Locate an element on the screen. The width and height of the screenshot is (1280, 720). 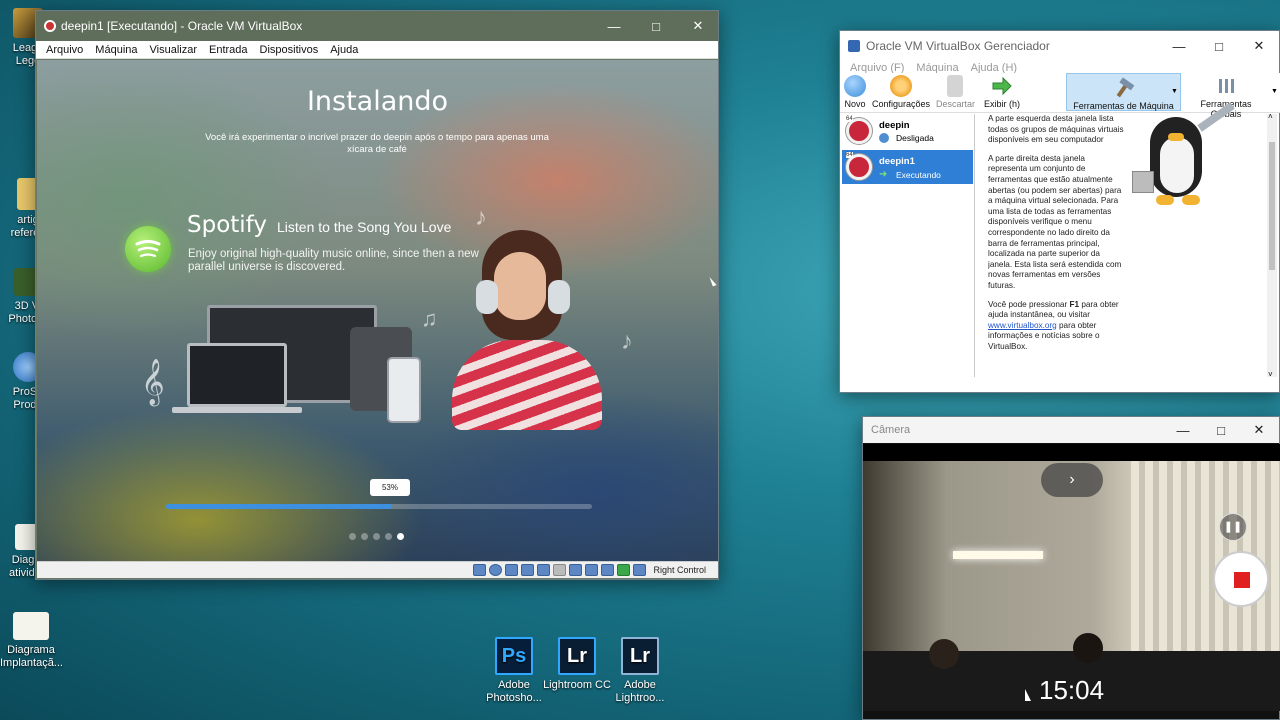
tools-icon is located at coordinates (1226, 86).